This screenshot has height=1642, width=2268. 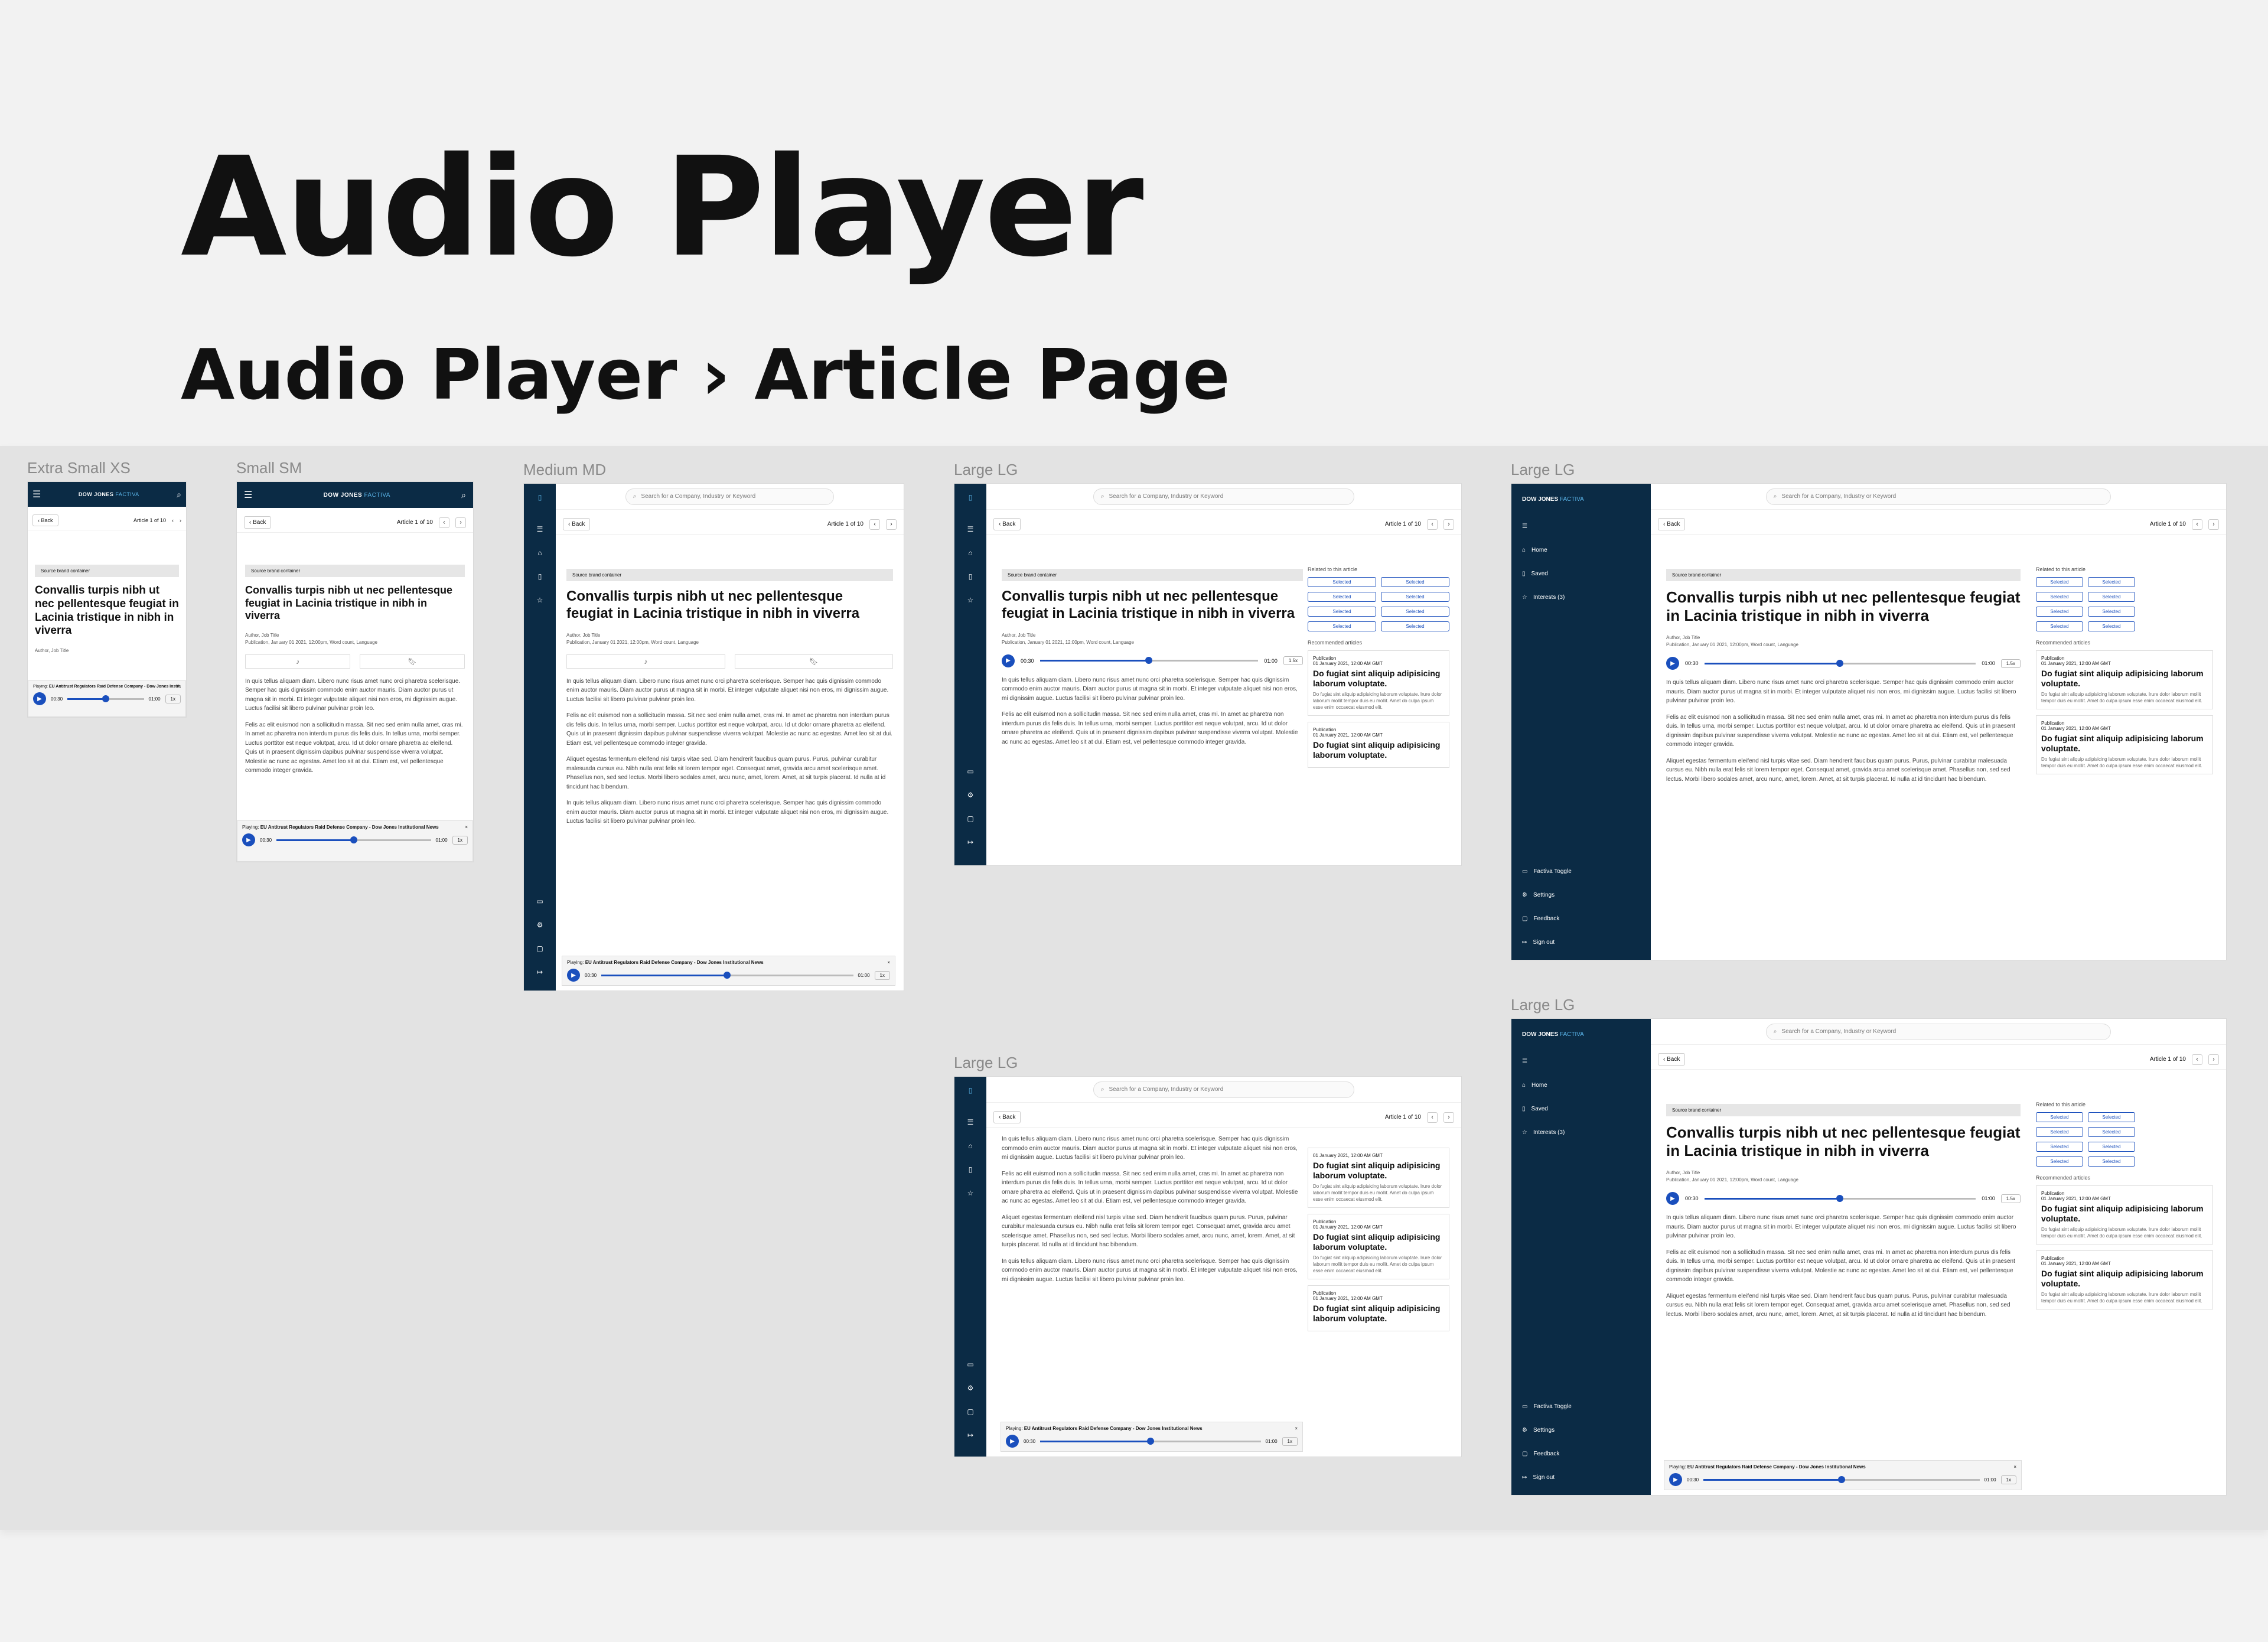 I want to click on sidebar-item-interests: ☆ Interests (3), so click(x=1581, y=1132).